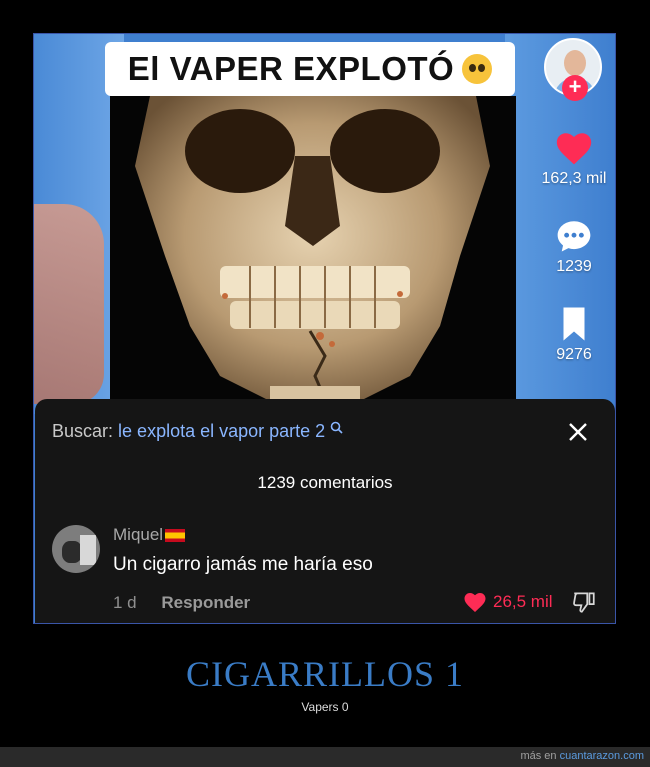 The height and width of the screenshot is (767, 650). What do you see at coordinates (325, 707) in the screenshot?
I see `meme-caption-subtitle: Vapers 0` at bounding box center [325, 707].